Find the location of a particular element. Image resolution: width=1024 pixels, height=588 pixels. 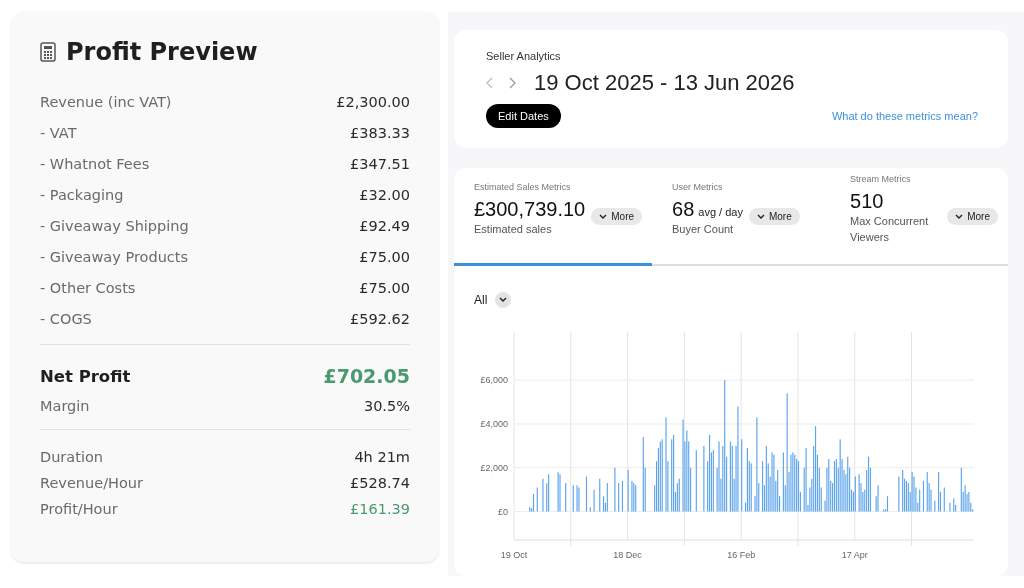

x-axis-label: 18 Dec is located at coordinates (627, 555).